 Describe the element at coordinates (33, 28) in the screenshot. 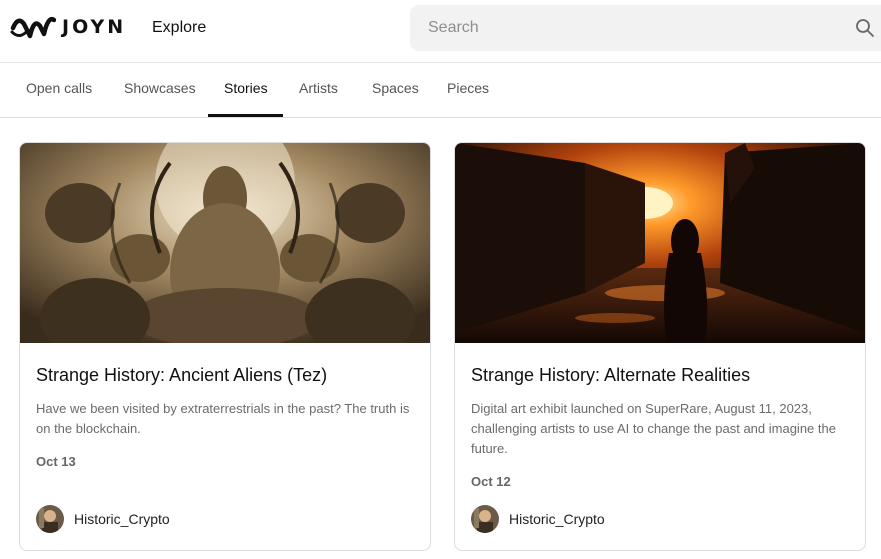

I see `joyn-logo-icon` at that location.